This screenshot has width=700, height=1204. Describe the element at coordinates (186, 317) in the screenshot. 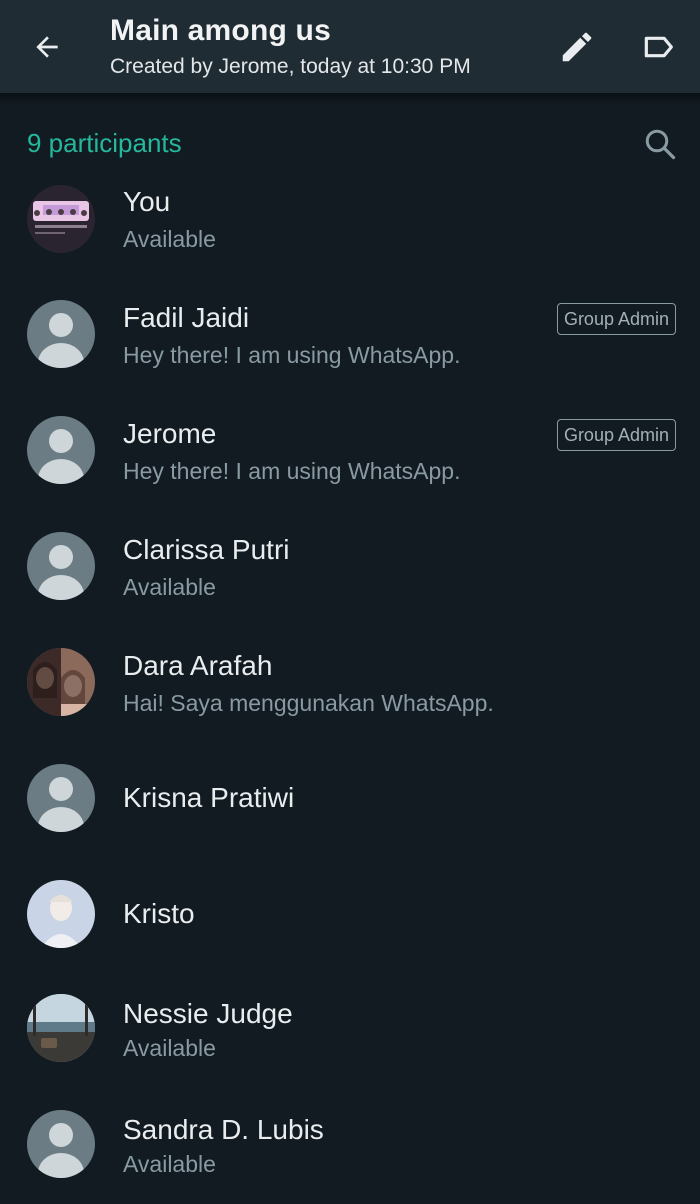

I see `participant-name: Fadil Jaidi` at that location.